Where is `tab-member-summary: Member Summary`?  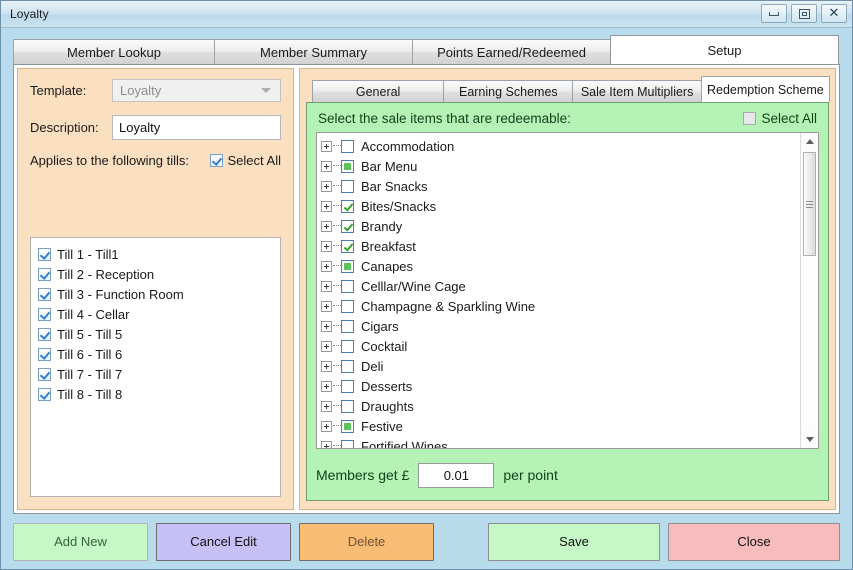 tab-member-summary: Member Summary is located at coordinates (313, 51).